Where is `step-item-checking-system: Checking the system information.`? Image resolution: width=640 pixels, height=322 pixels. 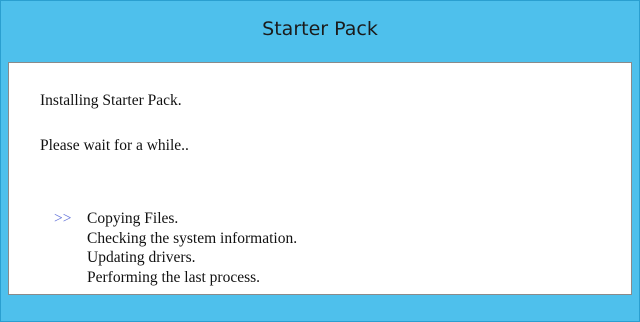 step-item-checking-system: Checking the system information. is located at coordinates (178, 239).